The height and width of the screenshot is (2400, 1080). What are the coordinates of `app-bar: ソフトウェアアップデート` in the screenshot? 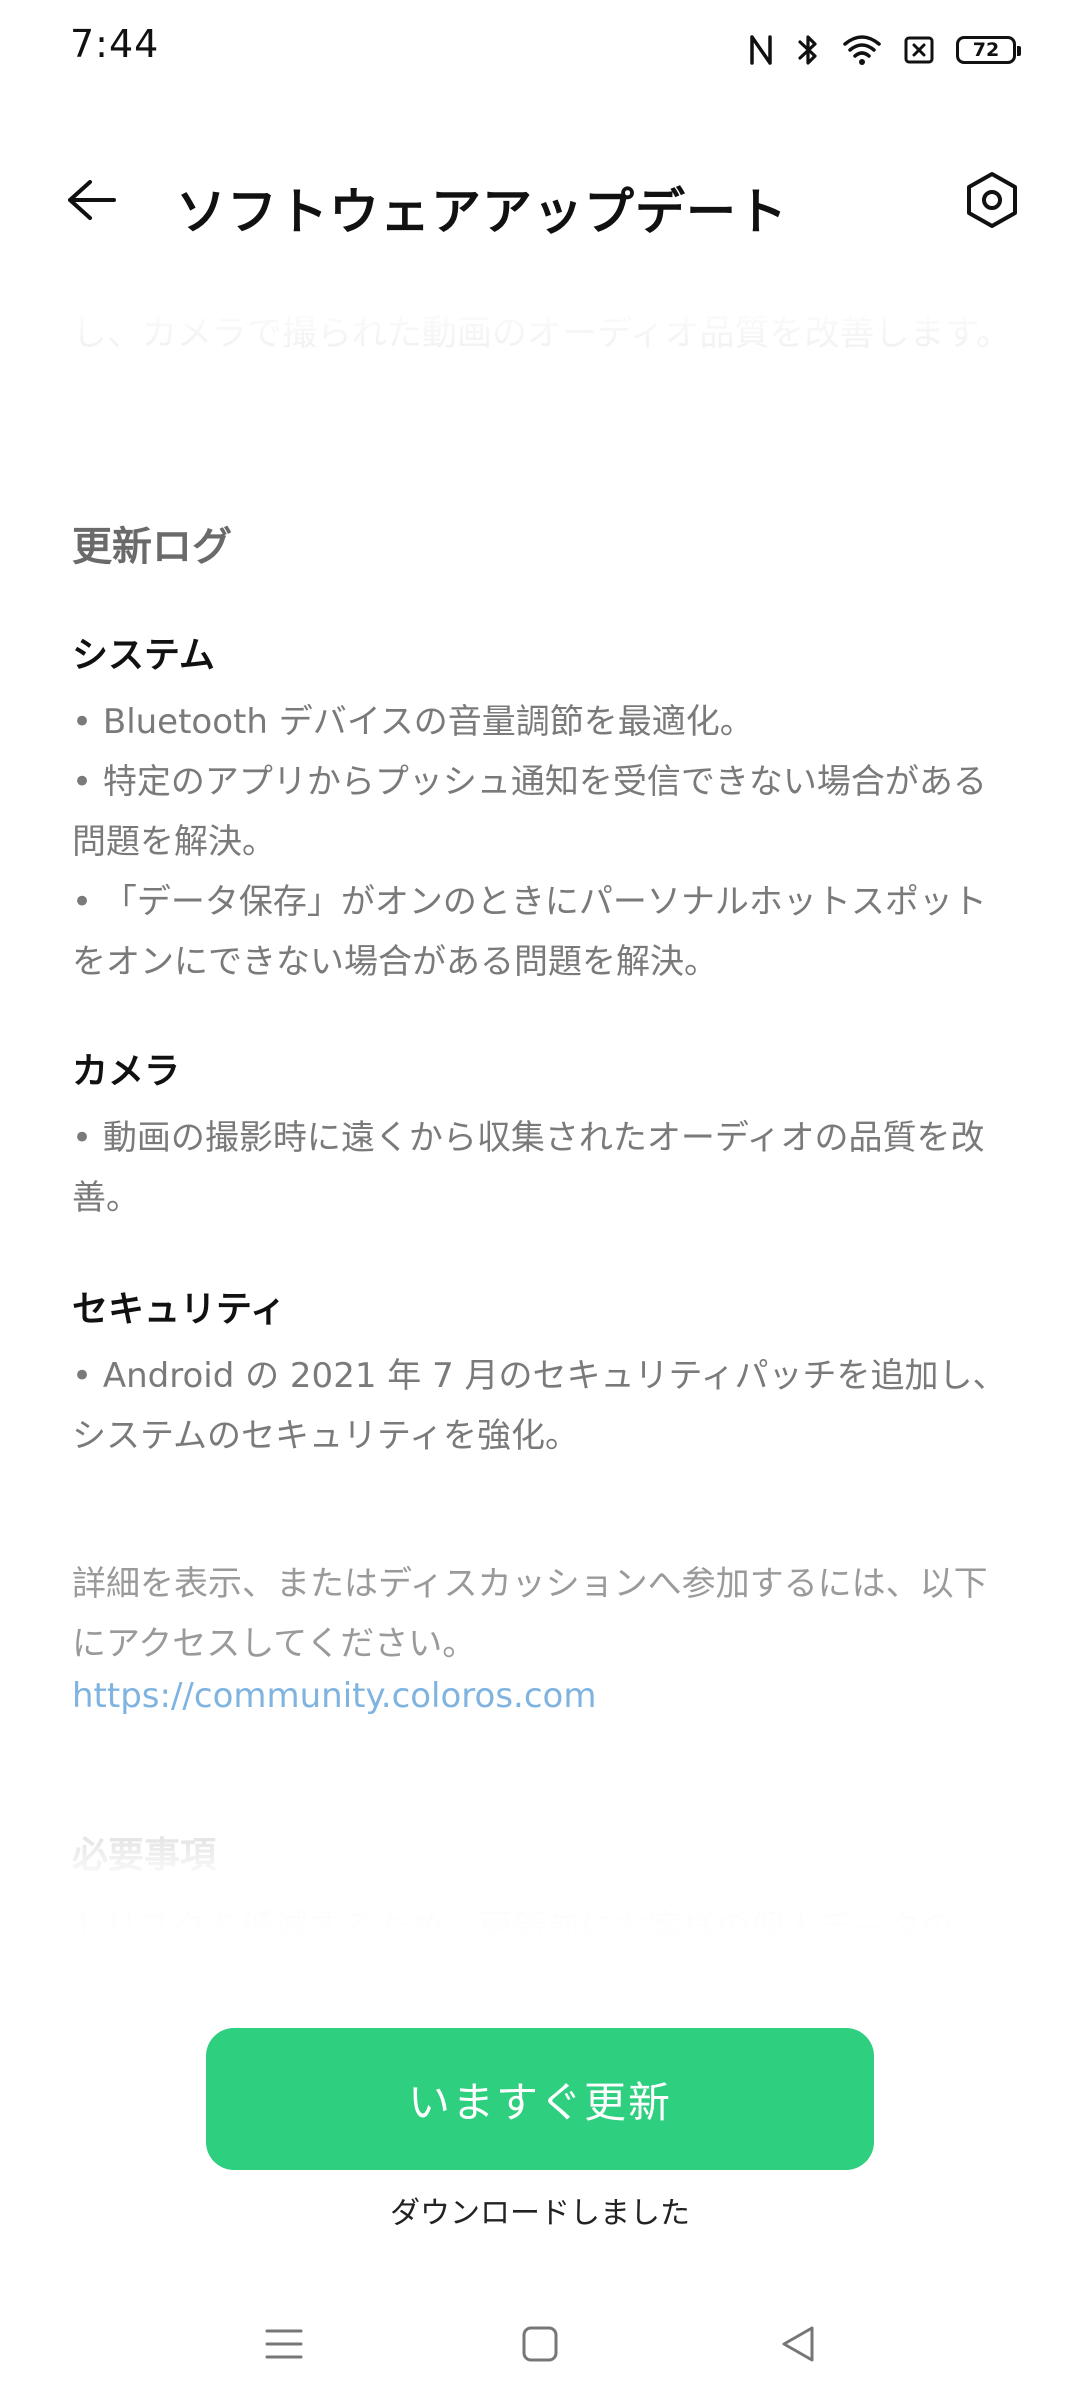 It's located at (540, 200).